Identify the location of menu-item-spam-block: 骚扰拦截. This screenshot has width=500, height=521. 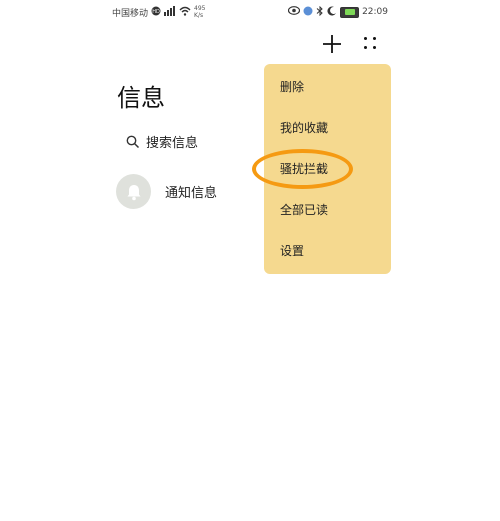
(304, 169).